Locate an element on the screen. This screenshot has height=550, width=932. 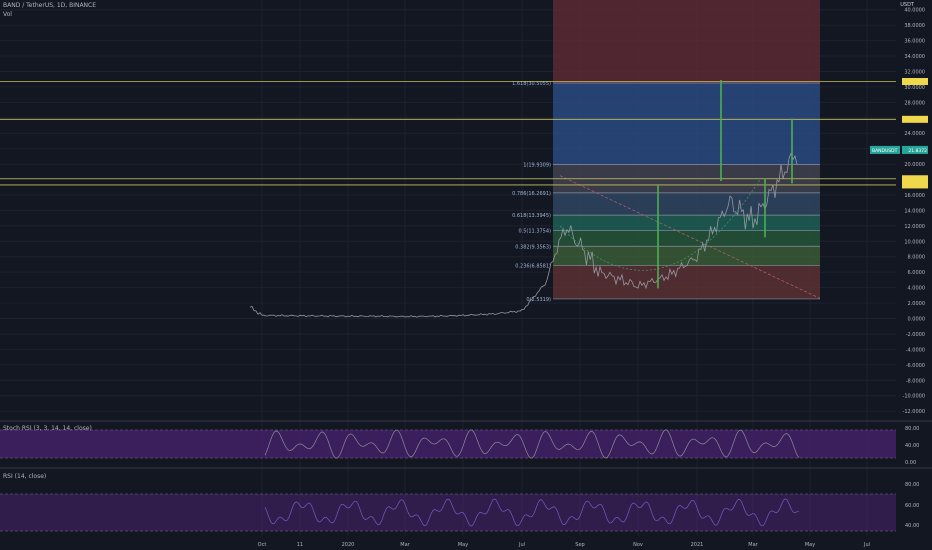
price-tick-label: 28.0000 is located at coordinates (914, 103).